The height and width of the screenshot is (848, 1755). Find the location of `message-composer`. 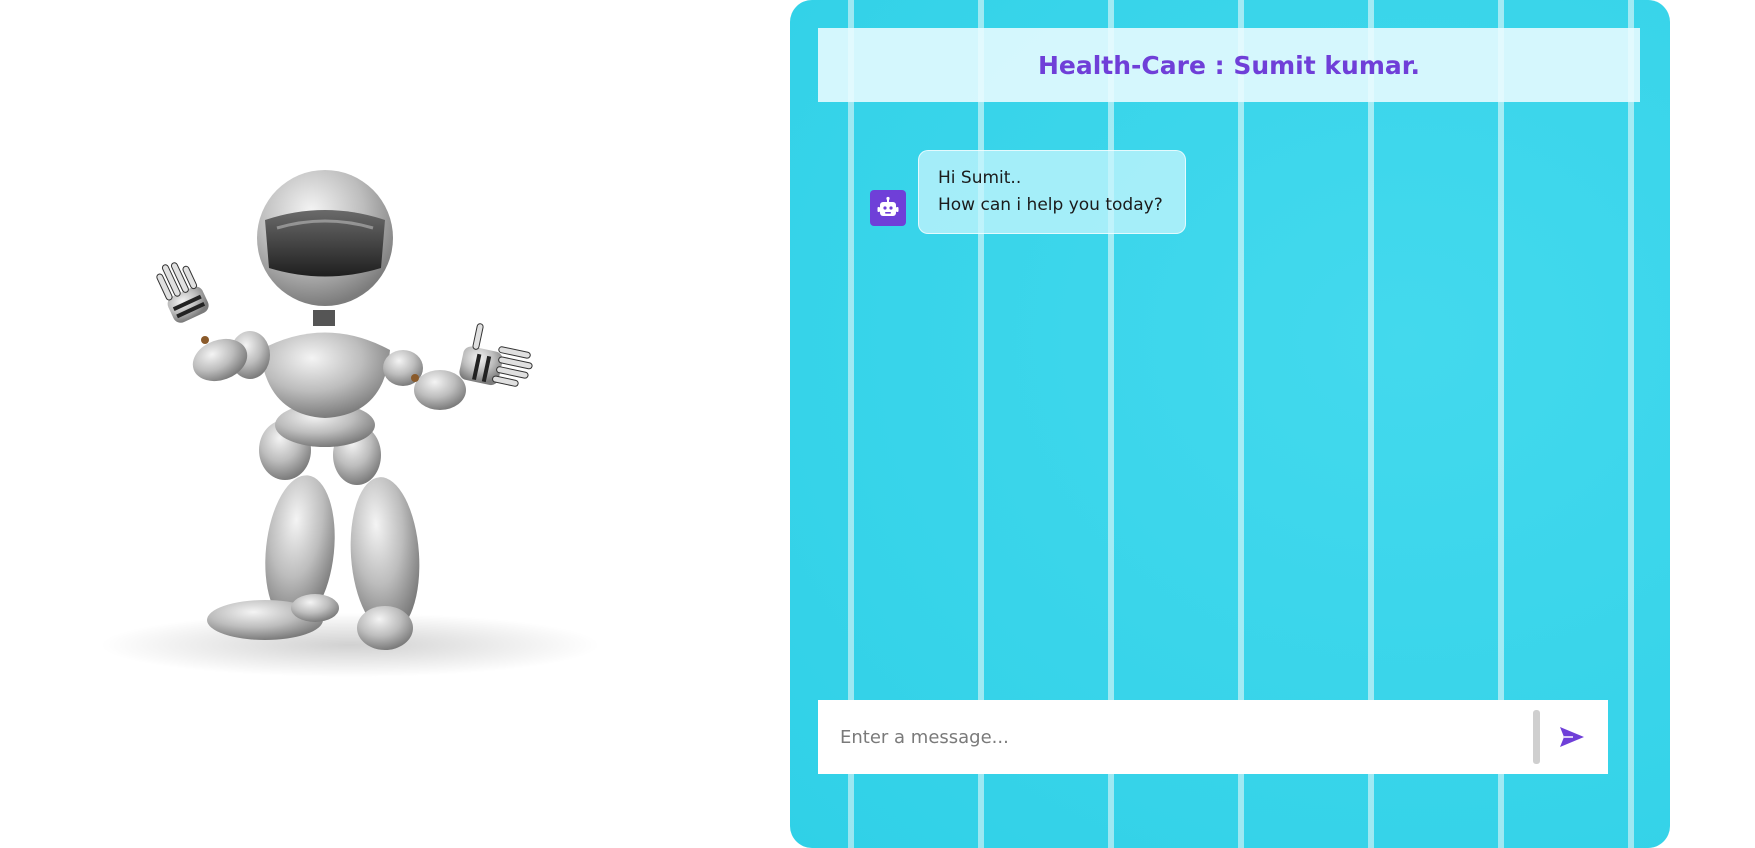

message-composer is located at coordinates (1213, 737).